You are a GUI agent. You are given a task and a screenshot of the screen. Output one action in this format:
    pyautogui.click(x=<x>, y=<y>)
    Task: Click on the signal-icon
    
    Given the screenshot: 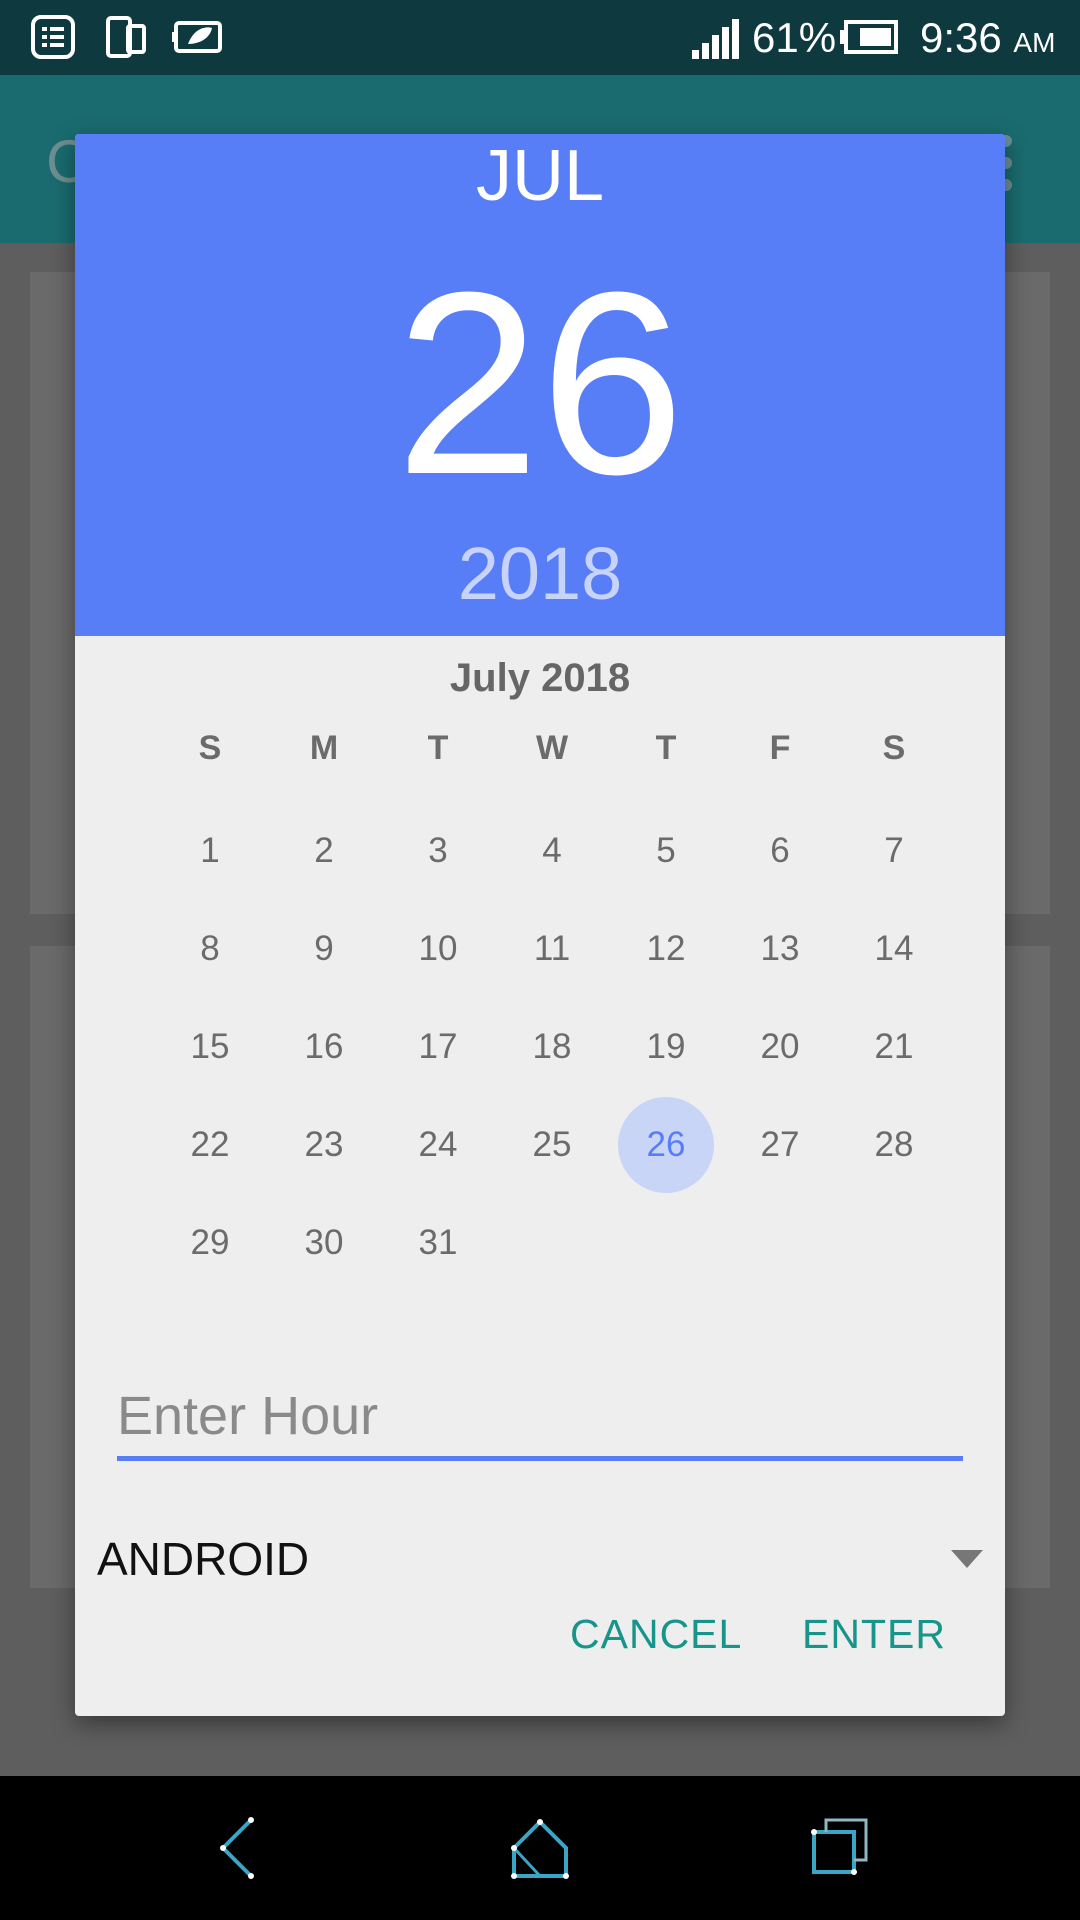 What is the action you would take?
    pyautogui.click(x=715, y=39)
    